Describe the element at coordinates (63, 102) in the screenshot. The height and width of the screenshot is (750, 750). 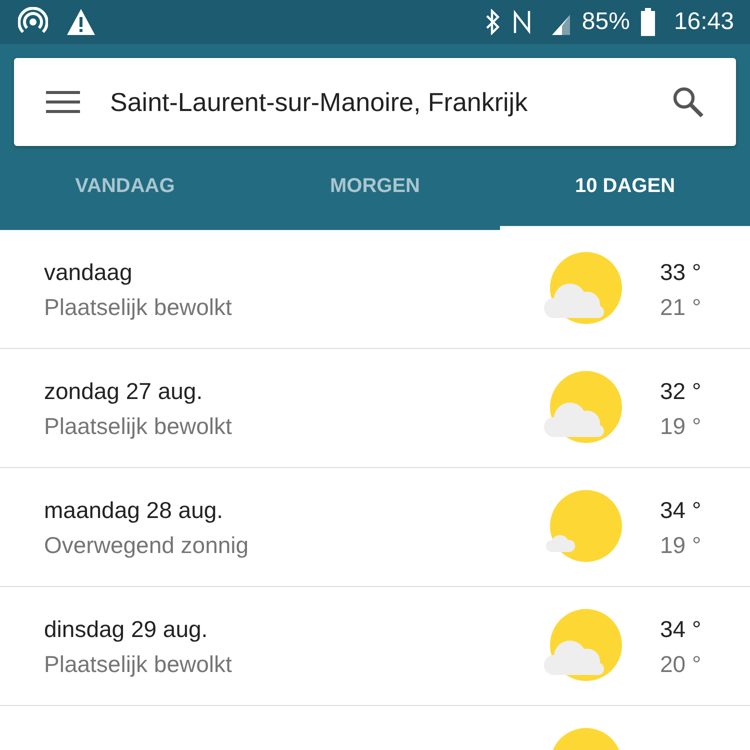
I see `menu-icon` at that location.